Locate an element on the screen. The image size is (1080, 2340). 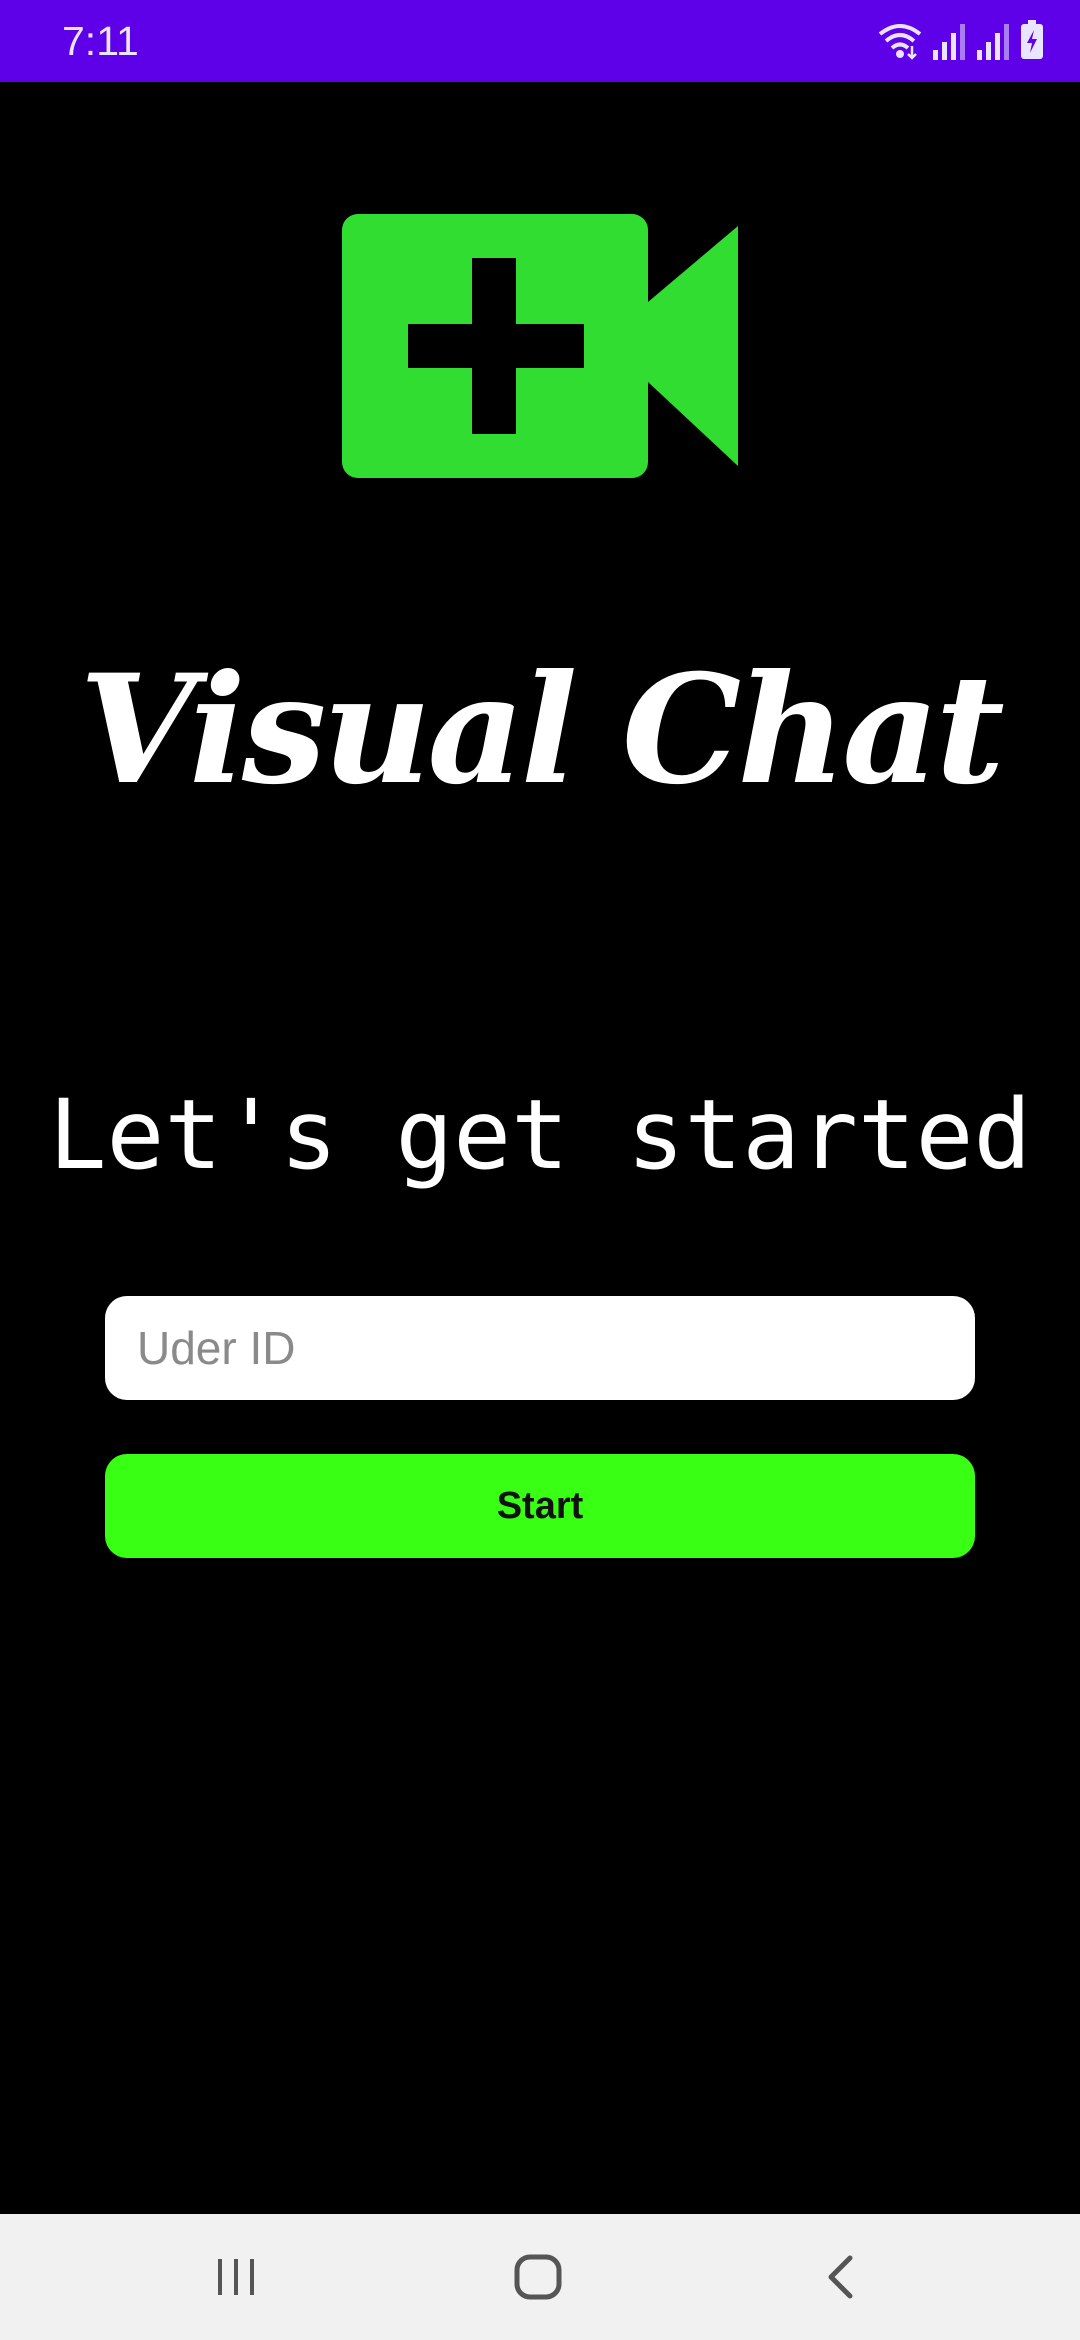
recents-icon is located at coordinates (236, 2277).